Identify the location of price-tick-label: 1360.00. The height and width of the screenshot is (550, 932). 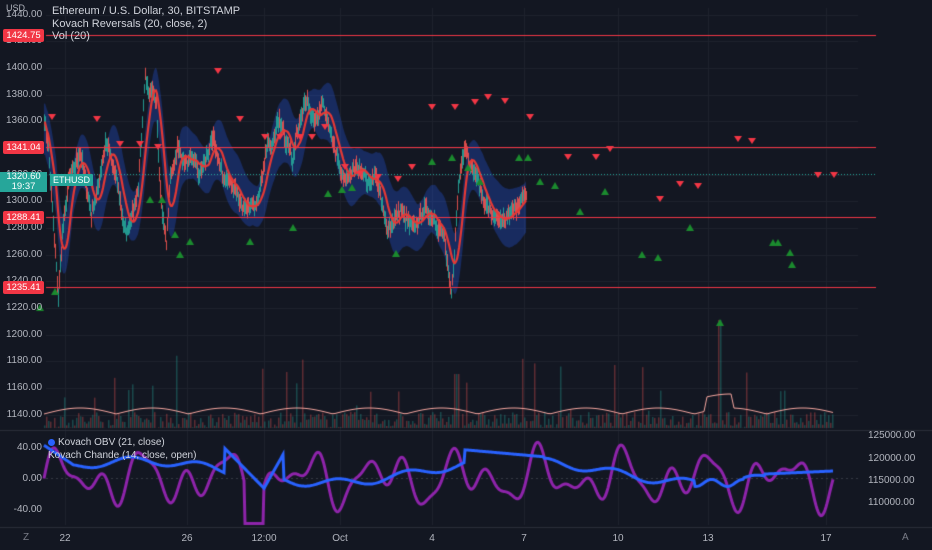
(24, 121).